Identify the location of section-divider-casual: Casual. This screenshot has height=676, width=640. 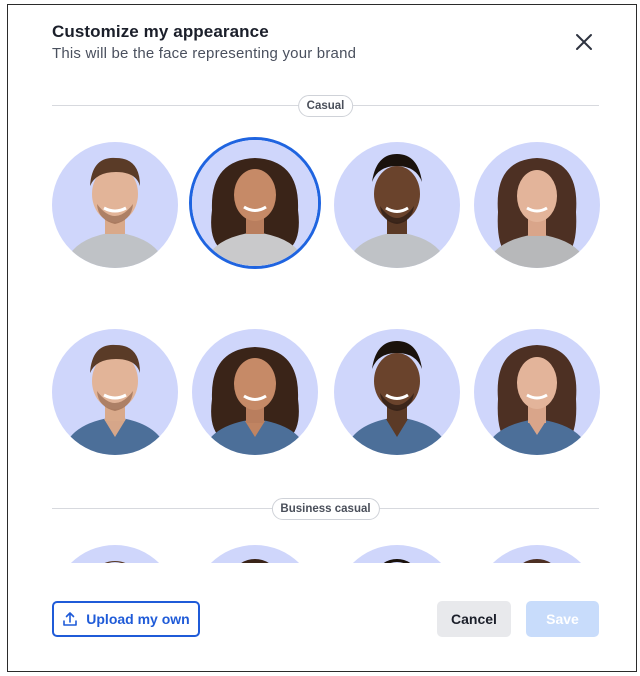
(325, 106).